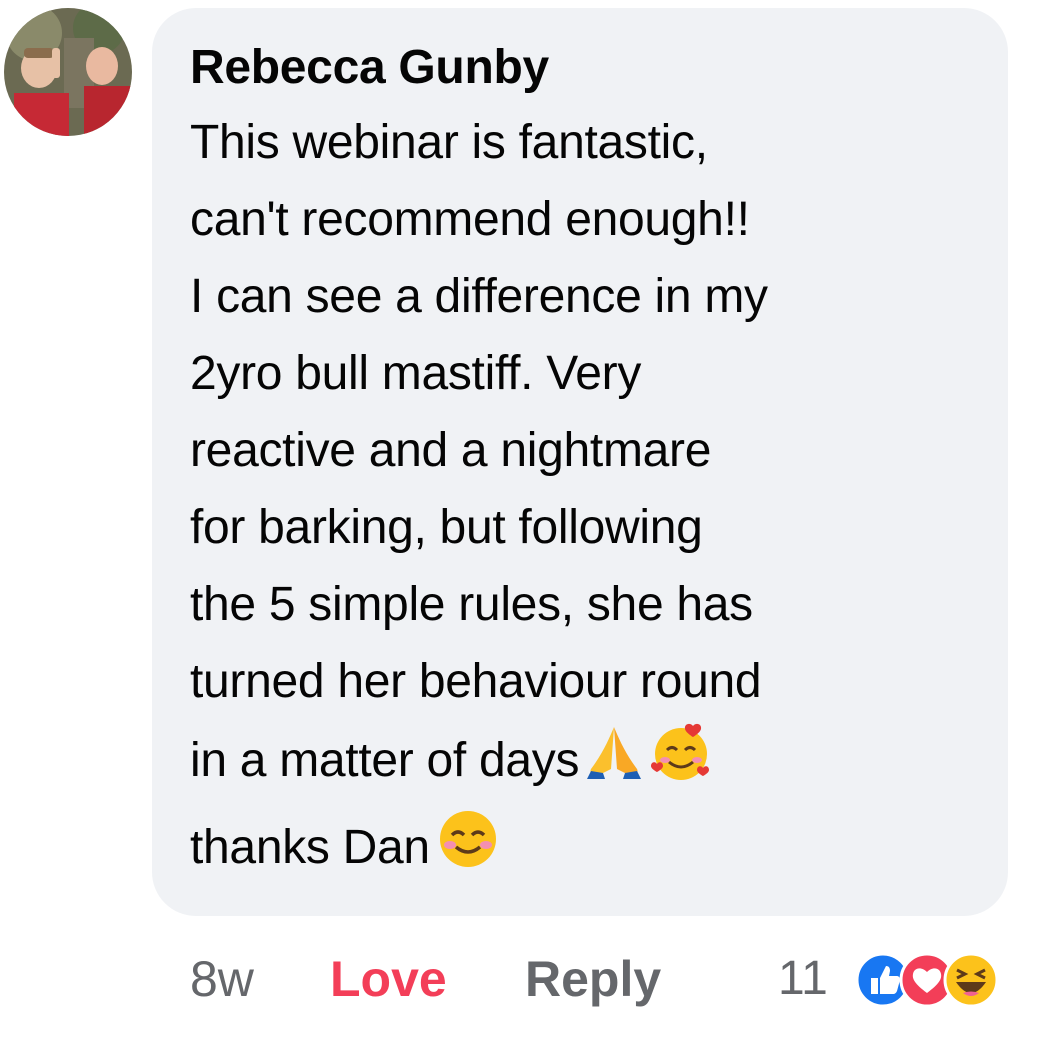 The width and height of the screenshot is (1046, 1037). Describe the element at coordinates (310, 848) in the screenshot. I see `comment-line: thanks Dan` at that location.